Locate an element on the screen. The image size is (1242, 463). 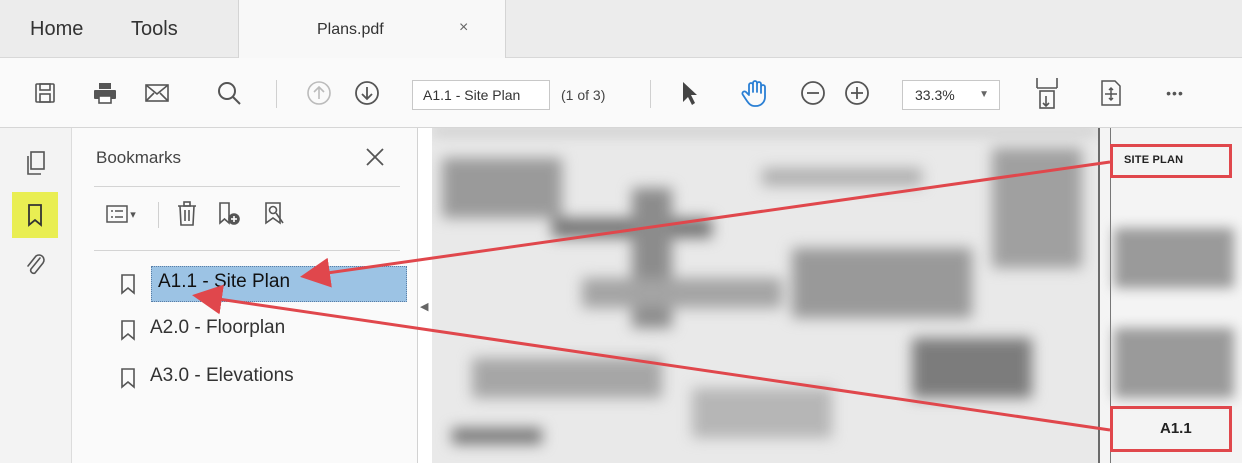
new-bookmark-icon is located at coordinates (229, 213).